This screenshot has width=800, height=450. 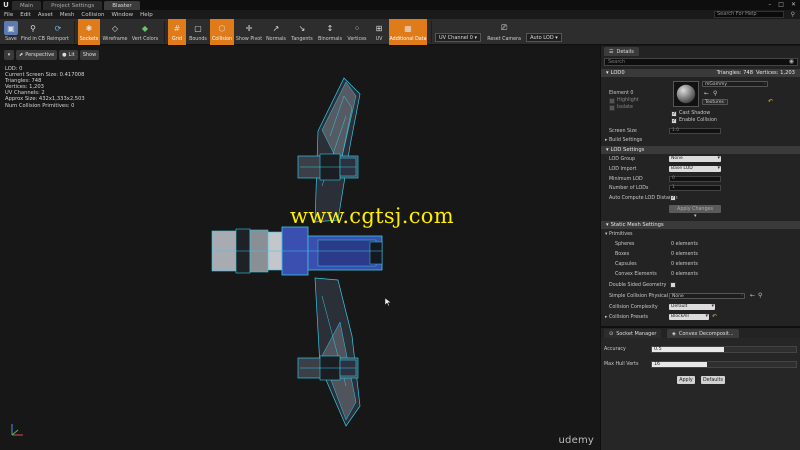 I want to click on menu-help: Help, so click(x=146, y=15).